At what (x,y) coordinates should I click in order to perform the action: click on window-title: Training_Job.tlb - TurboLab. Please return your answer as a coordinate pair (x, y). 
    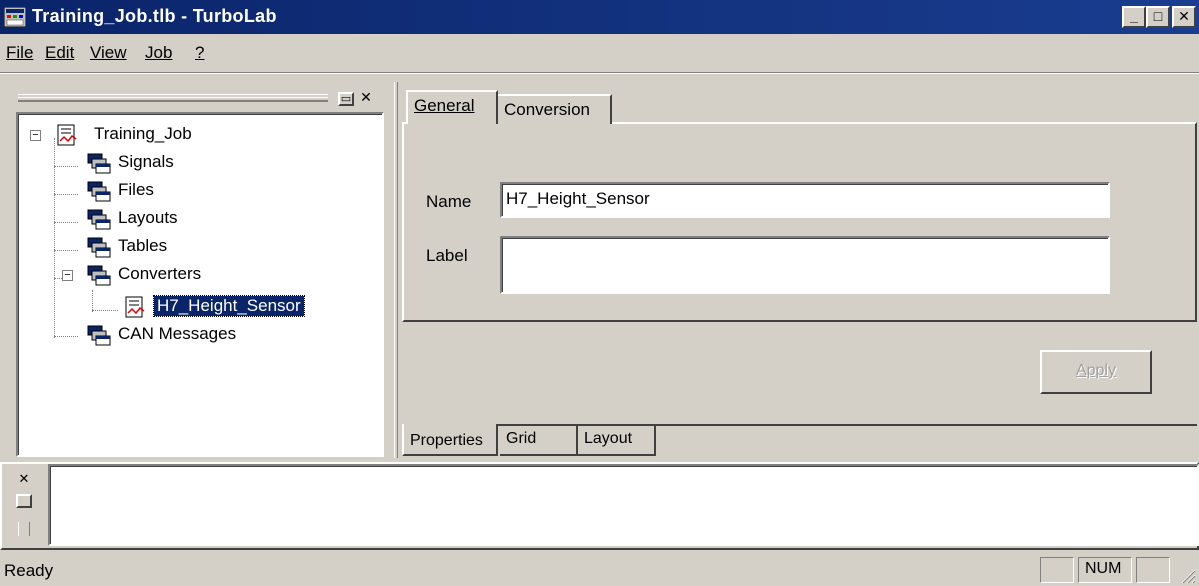
    Looking at the image, I should click on (154, 16).